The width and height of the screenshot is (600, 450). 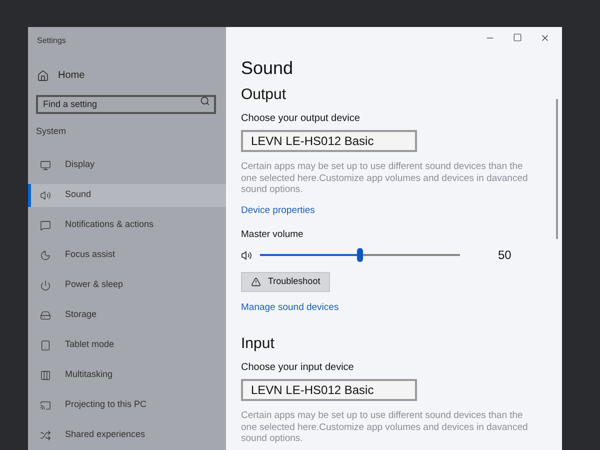 I want to click on nav-item: Storage, so click(x=127, y=315).